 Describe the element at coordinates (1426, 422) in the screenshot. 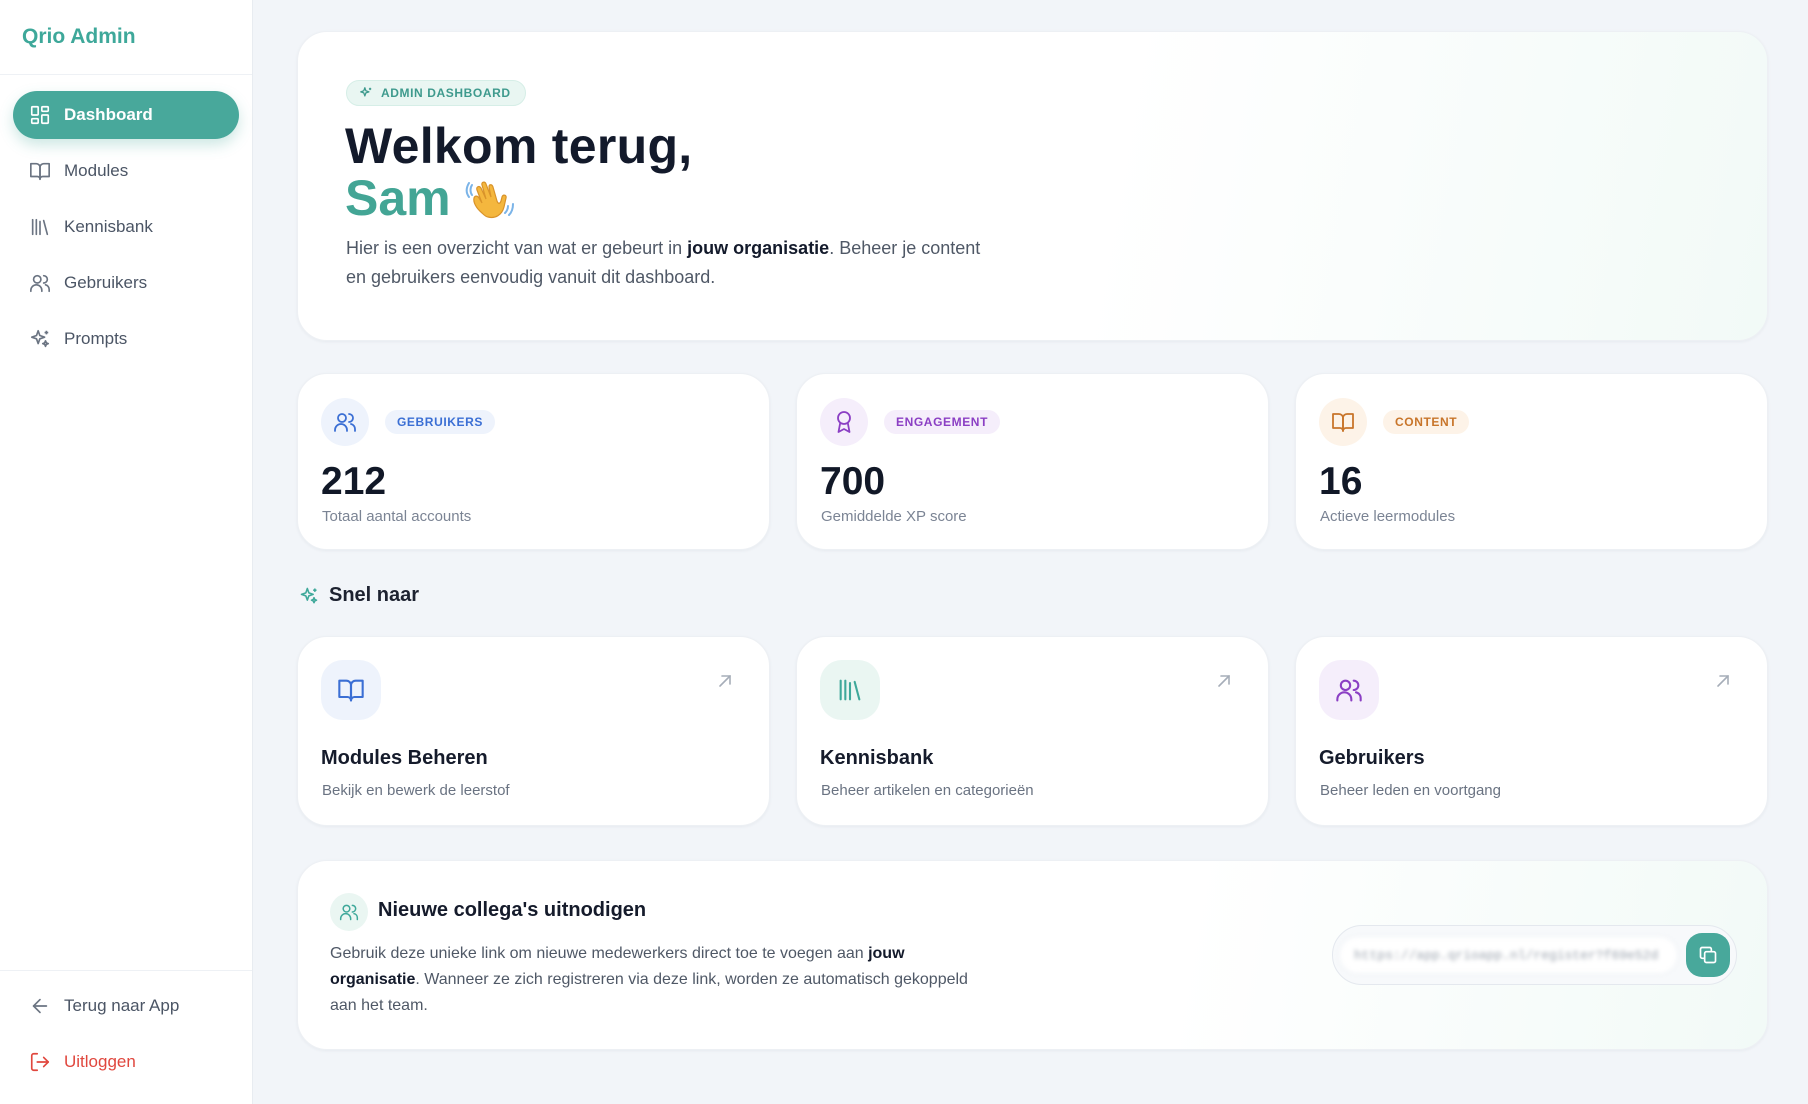

I see `stat-tag: CONTENT` at that location.